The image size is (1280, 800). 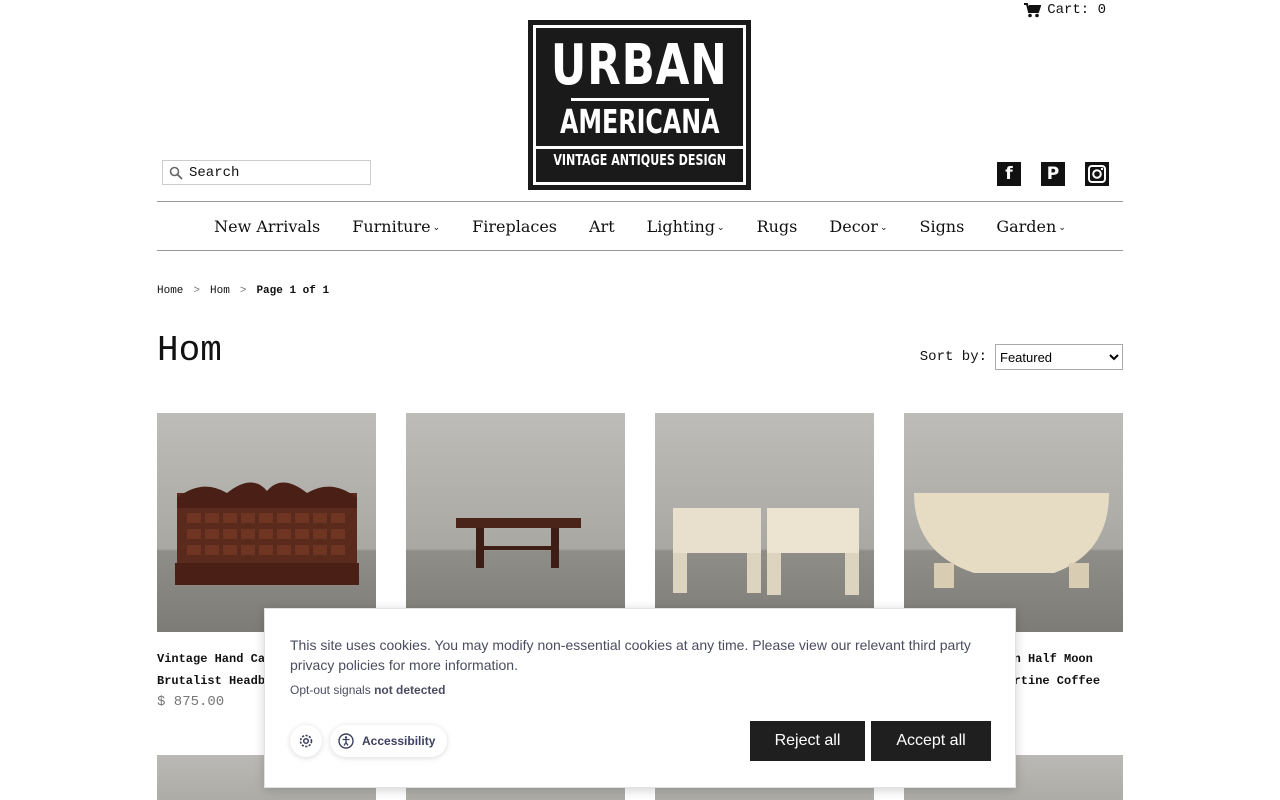 I want to click on cart-link: Cart: 0, so click(x=1065, y=10).